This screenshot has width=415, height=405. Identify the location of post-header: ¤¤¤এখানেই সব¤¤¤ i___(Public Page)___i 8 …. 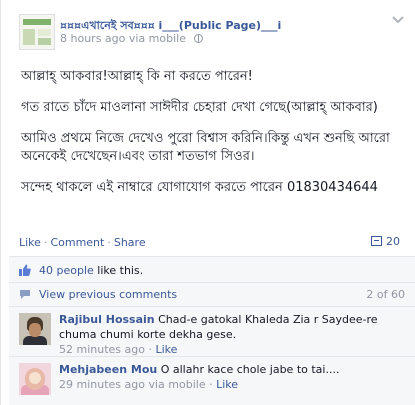
(208, 25).